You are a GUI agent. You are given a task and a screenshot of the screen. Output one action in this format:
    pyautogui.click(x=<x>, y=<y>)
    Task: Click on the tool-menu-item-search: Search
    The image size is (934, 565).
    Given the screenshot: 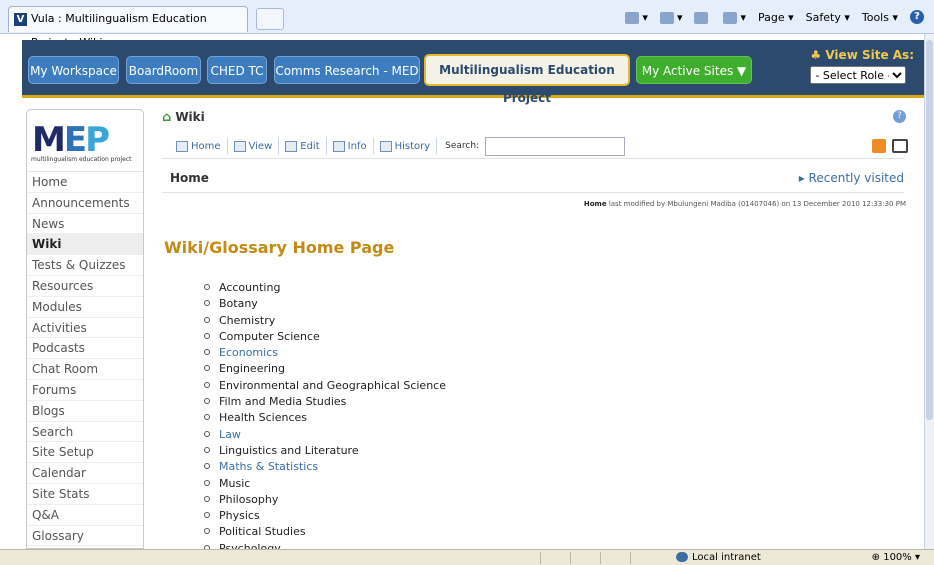 What is the action you would take?
    pyautogui.click(x=85, y=432)
    